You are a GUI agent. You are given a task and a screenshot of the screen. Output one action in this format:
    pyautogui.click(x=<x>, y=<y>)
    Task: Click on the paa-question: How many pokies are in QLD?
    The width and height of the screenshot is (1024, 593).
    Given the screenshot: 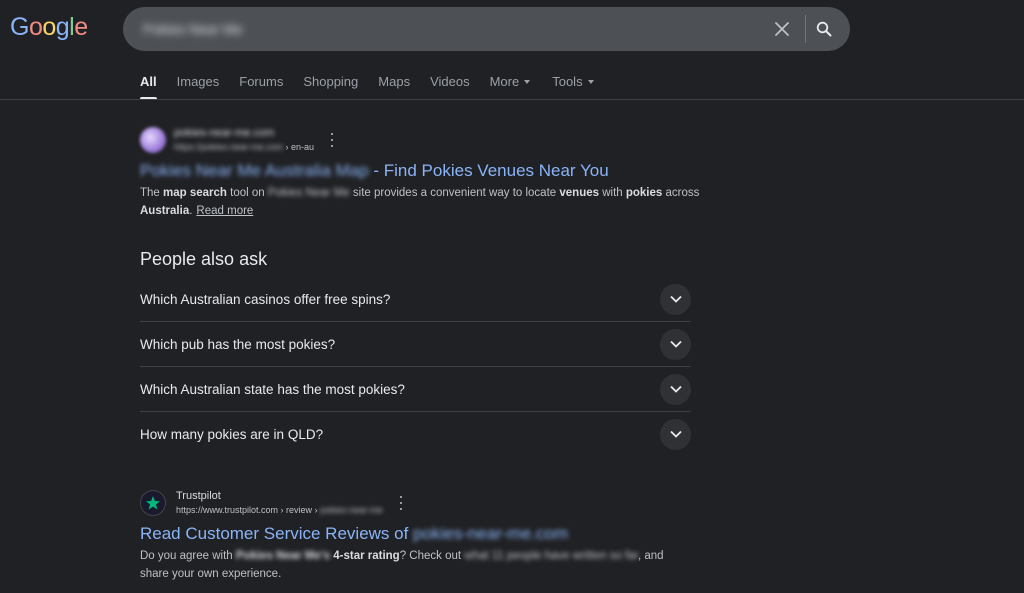 What is the action you would take?
    pyautogui.click(x=415, y=434)
    